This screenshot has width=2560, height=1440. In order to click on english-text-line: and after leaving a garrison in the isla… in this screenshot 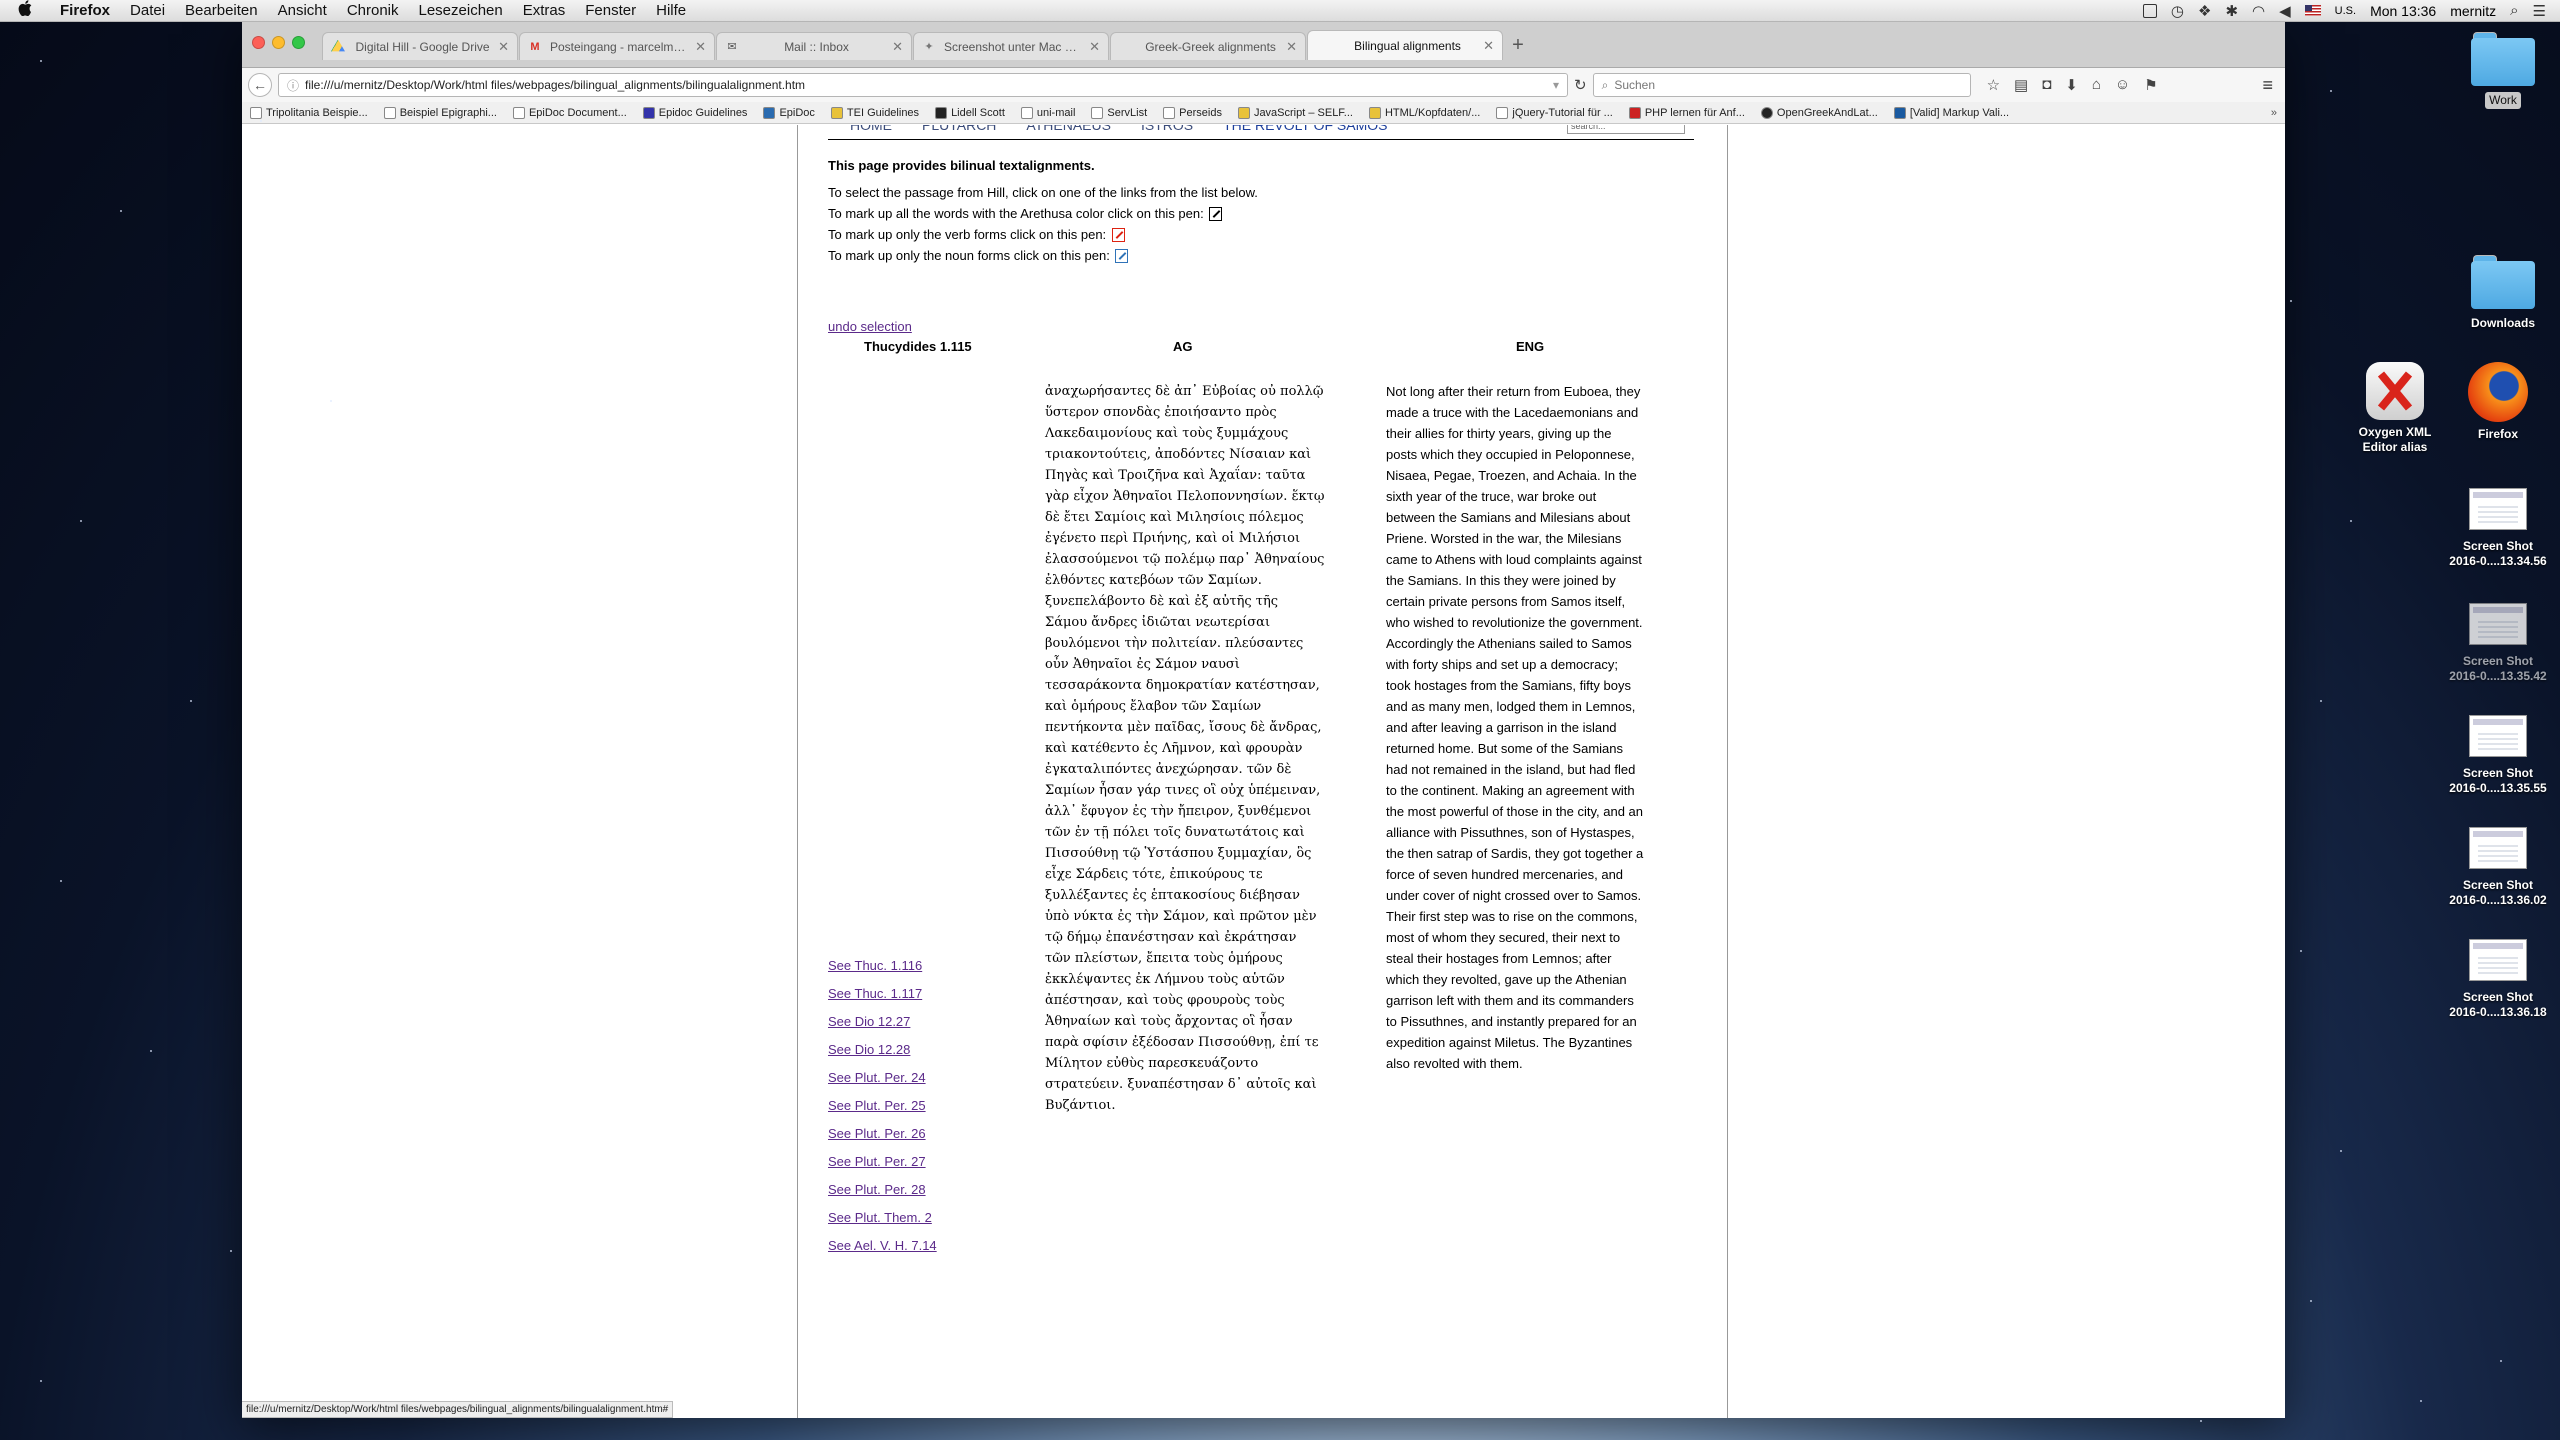, I will do `click(1526, 727)`.